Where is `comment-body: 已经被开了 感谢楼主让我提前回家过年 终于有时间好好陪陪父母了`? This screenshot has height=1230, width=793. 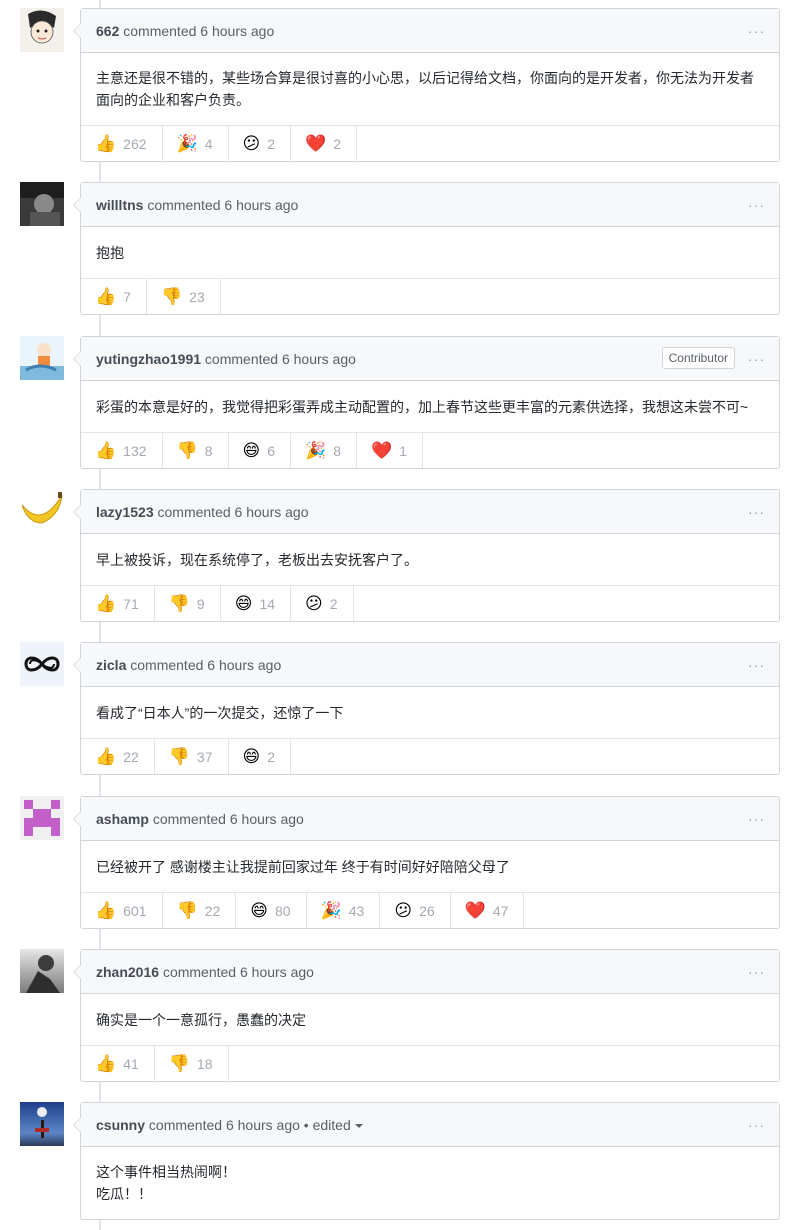
comment-body: 已经被开了 感谢楼主让我提前回家过年 终于有时间好好陪陪父母了 is located at coordinates (430, 866).